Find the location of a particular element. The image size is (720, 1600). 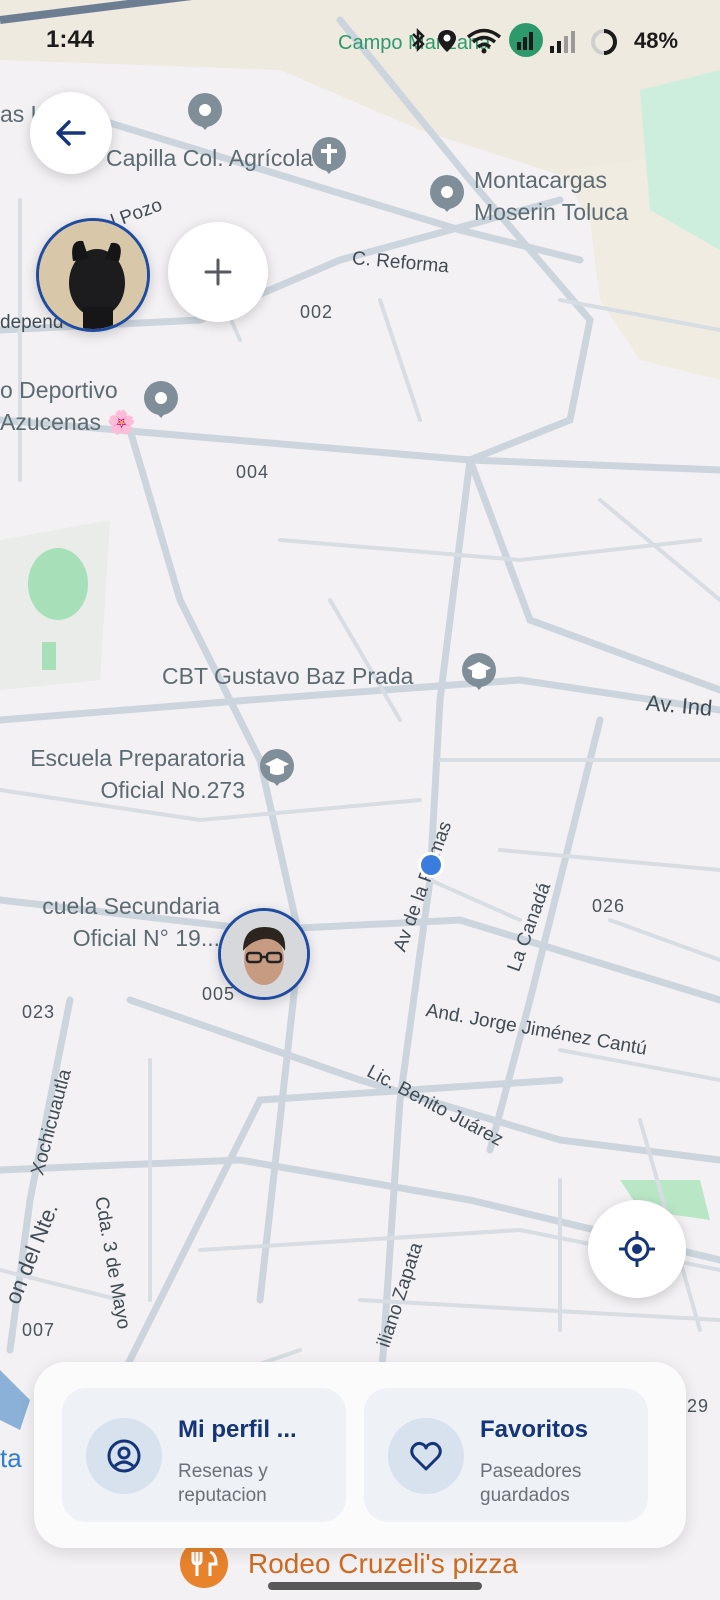

battery-ring-icon is located at coordinates (604, 42).